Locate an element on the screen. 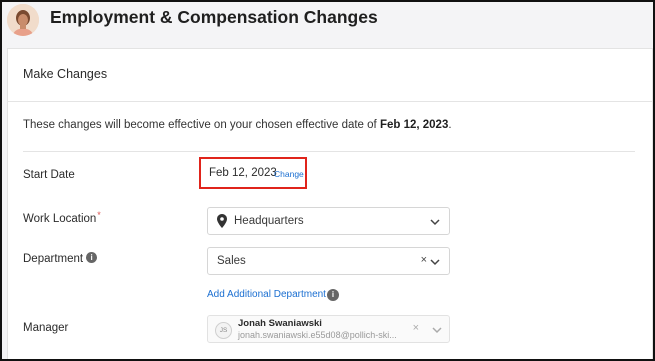 This screenshot has width=655, height=361. work-location-value: Headquarters is located at coordinates (269, 221).